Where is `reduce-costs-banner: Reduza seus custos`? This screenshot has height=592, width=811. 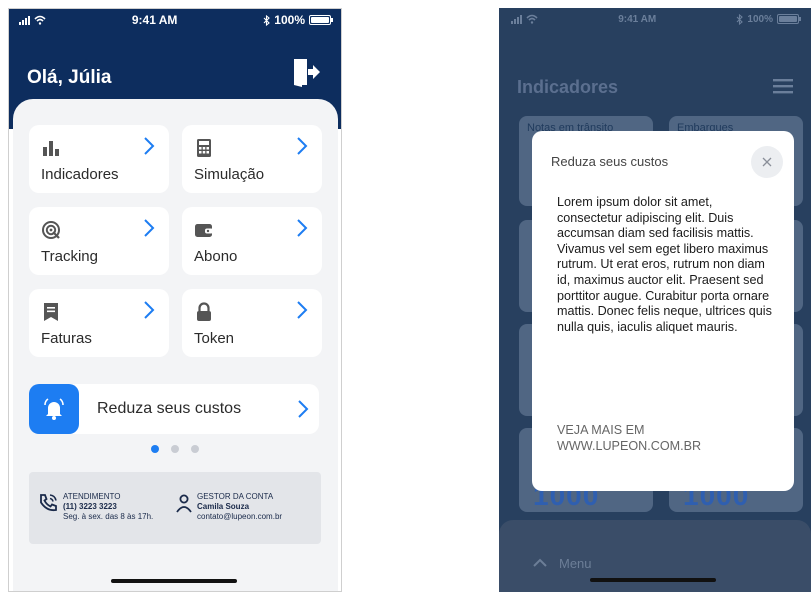
reduce-costs-banner: Reduza seus custos is located at coordinates (174, 409).